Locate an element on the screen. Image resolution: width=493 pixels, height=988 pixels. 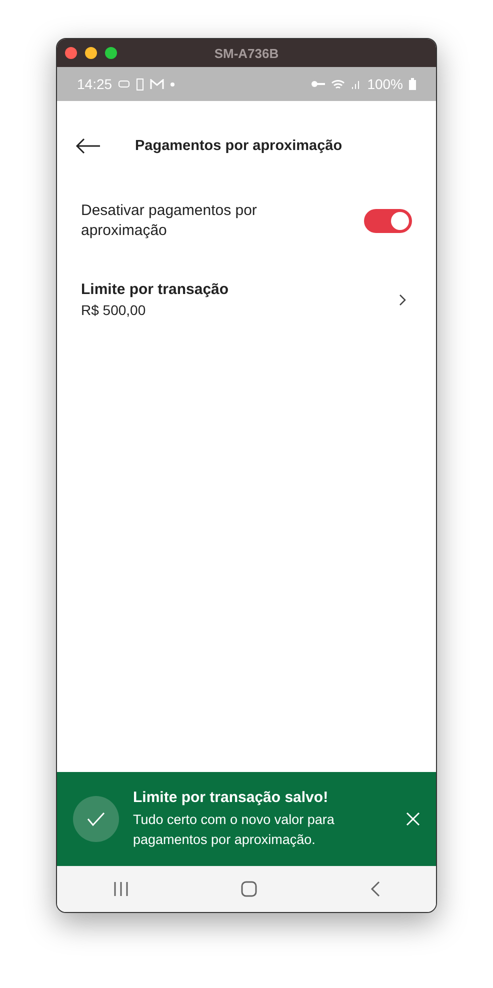
page-title: Pagamentos por aproximação is located at coordinates (238, 146).